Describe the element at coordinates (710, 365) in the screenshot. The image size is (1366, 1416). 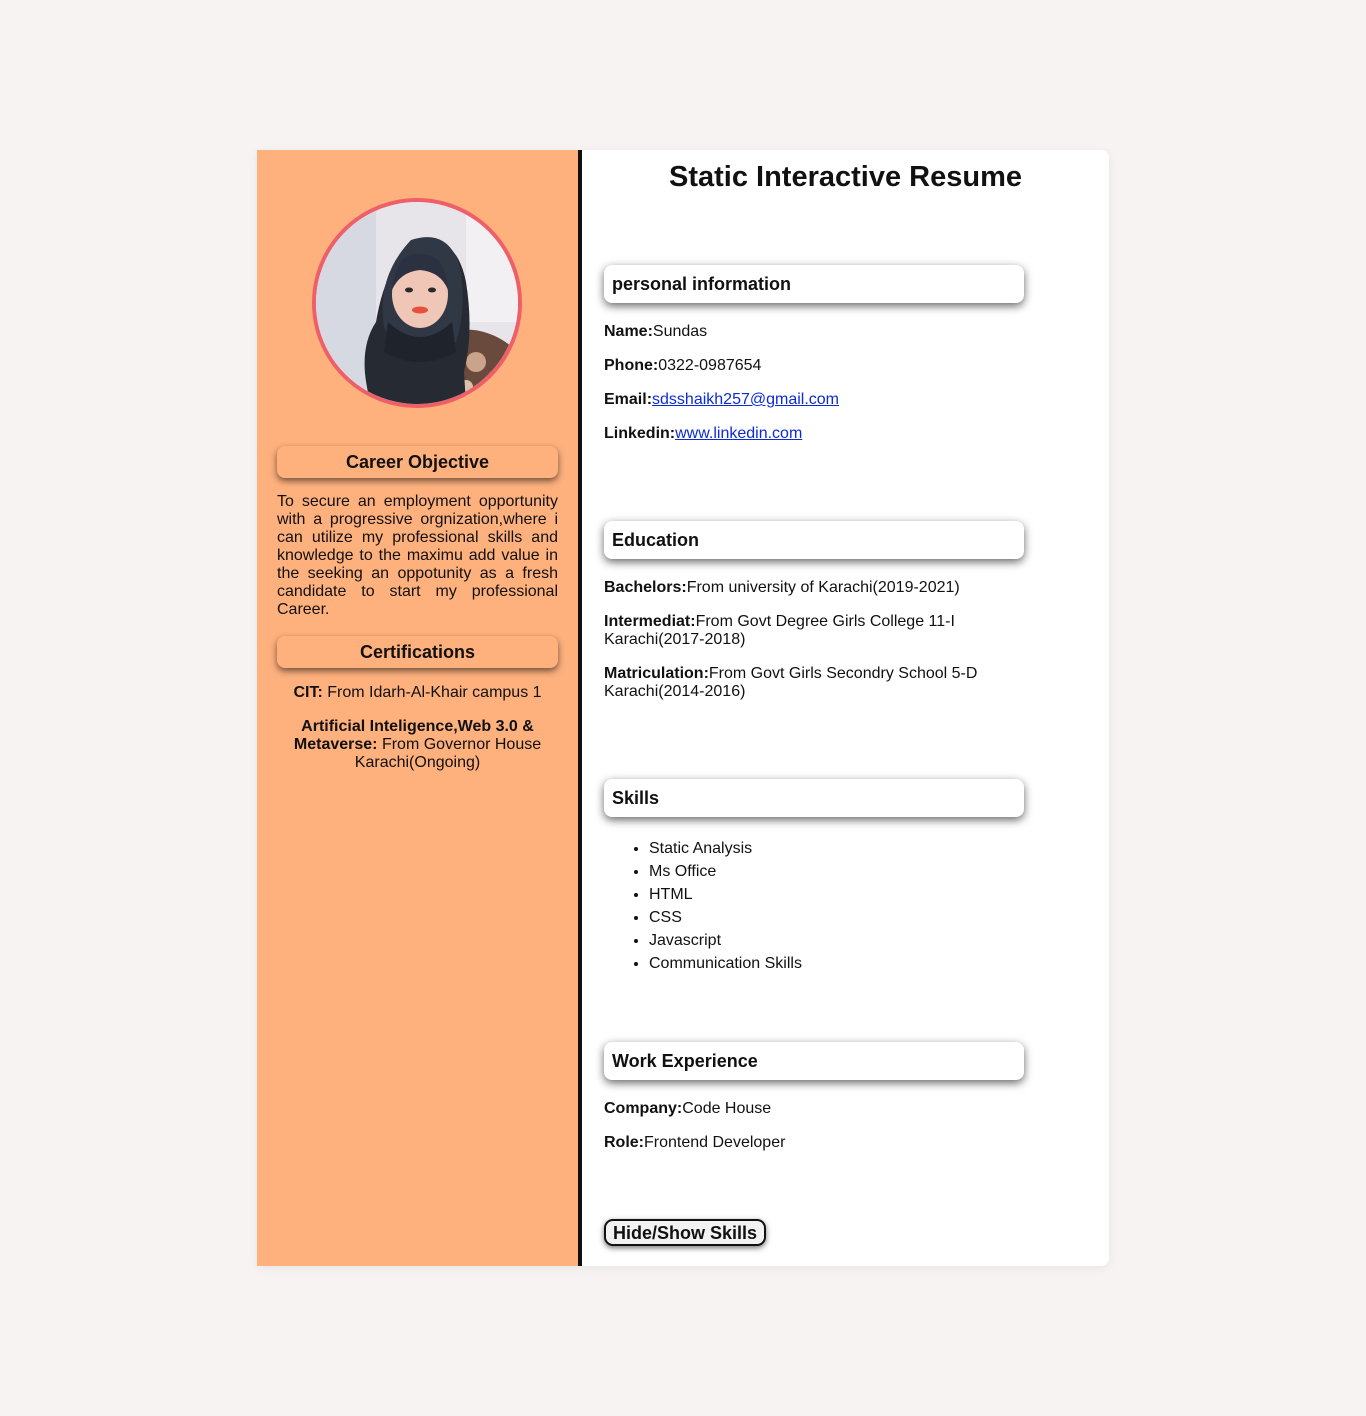
I see `phone-value: 0322-0987654` at that location.